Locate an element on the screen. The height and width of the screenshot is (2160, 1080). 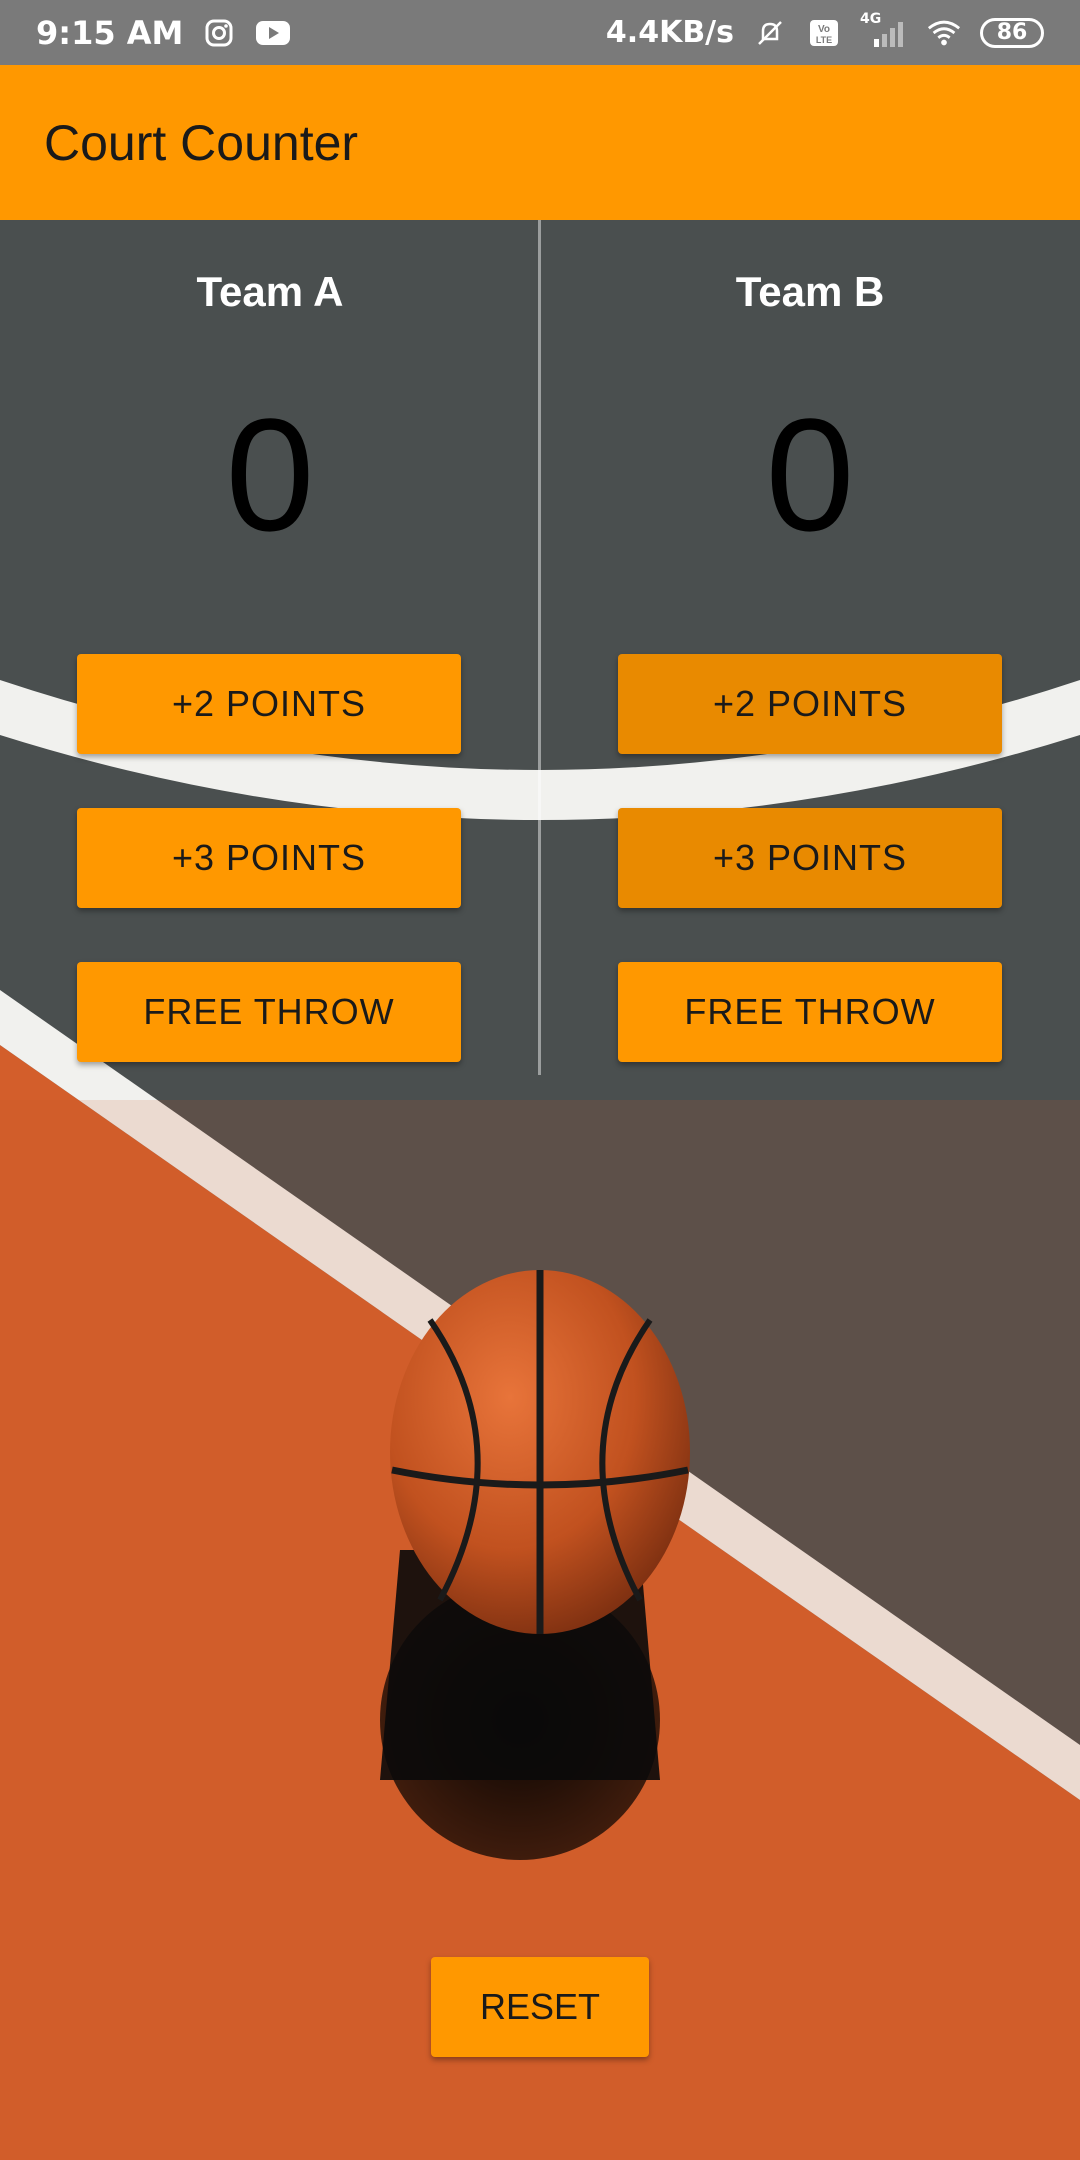
app-bar: Court Counter is located at coordinates (540, 142).